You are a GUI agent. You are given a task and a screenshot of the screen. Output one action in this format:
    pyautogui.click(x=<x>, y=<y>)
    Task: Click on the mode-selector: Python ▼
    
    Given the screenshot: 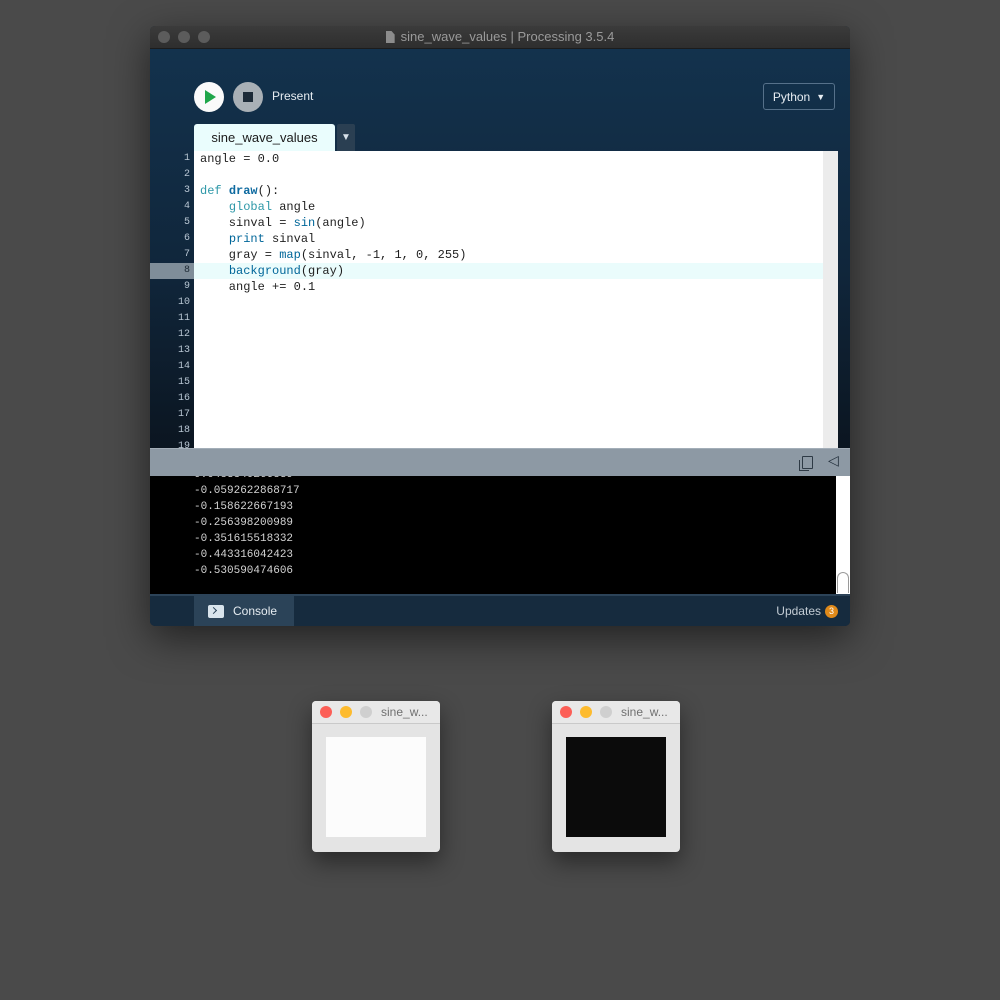 What is the action you would take?
    pyautogui.click(x=799, y=96)
    